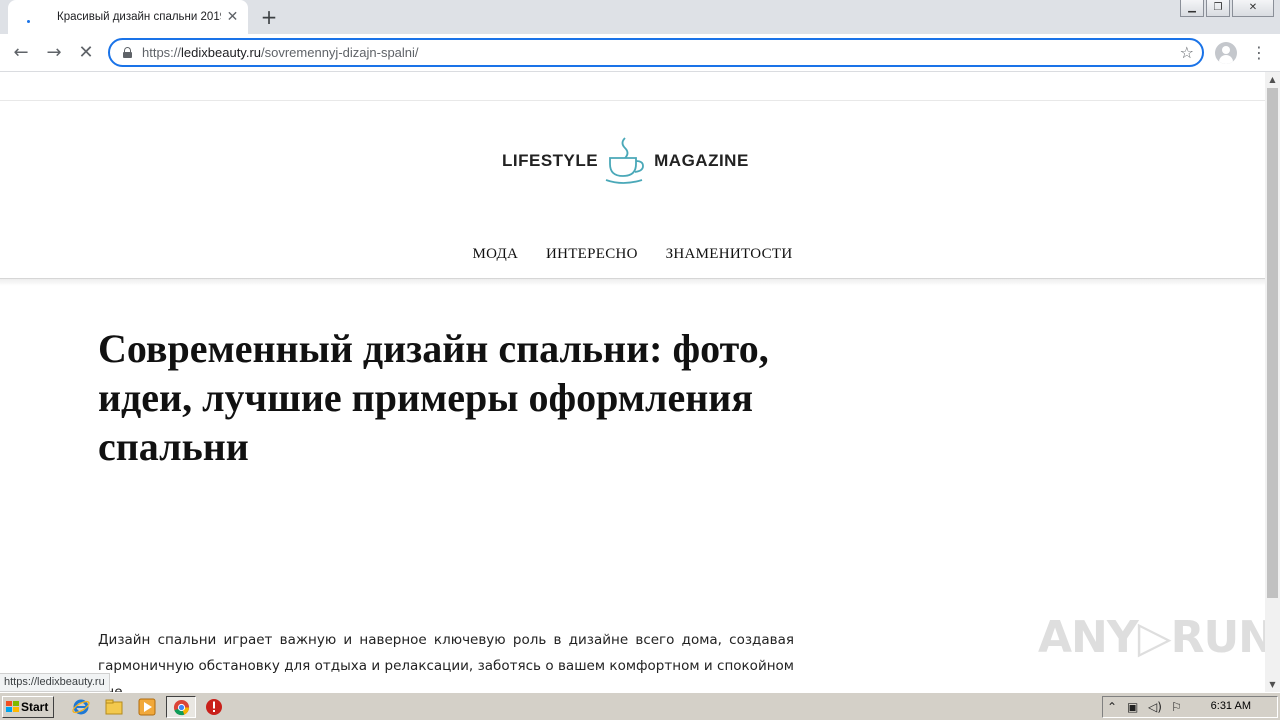  What do you see at coordinates (21, 53) in the screenshot?
I see `back-arrow-icon: ←` at bounding box center [21, 53].